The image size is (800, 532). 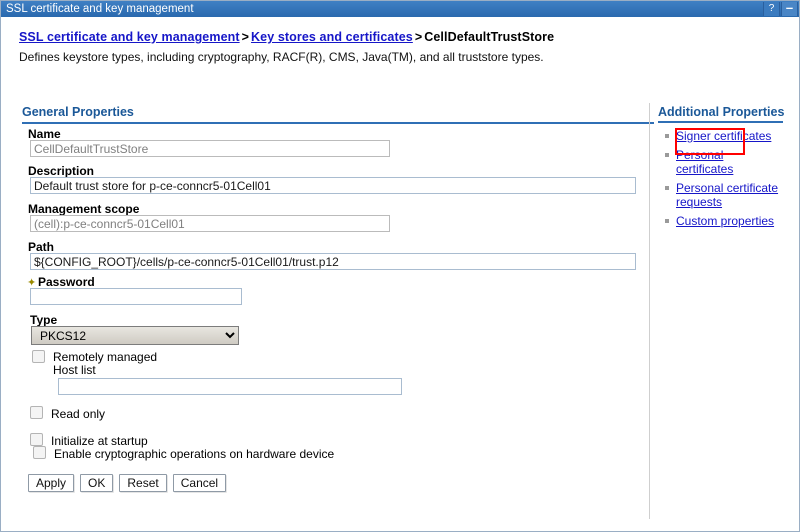 I want to click on management-scope-input, so click(x=210, y=223).